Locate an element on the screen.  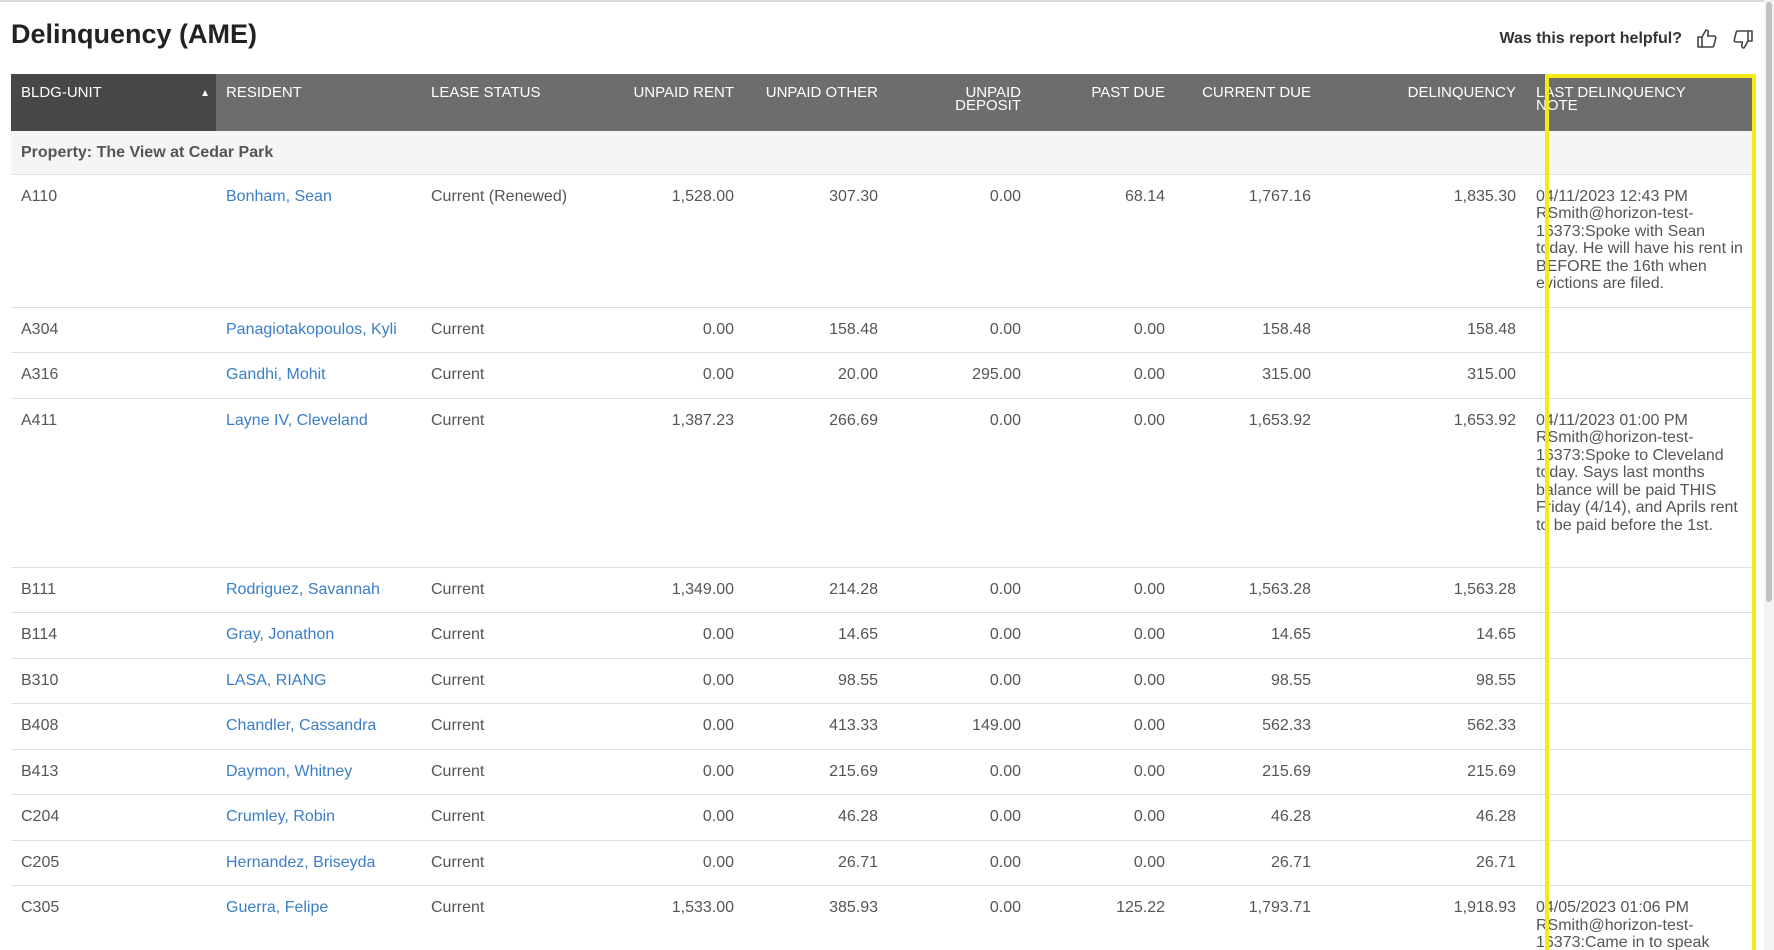
cell-unpaid-other: 266.69 is located at coordinates (816, 483).